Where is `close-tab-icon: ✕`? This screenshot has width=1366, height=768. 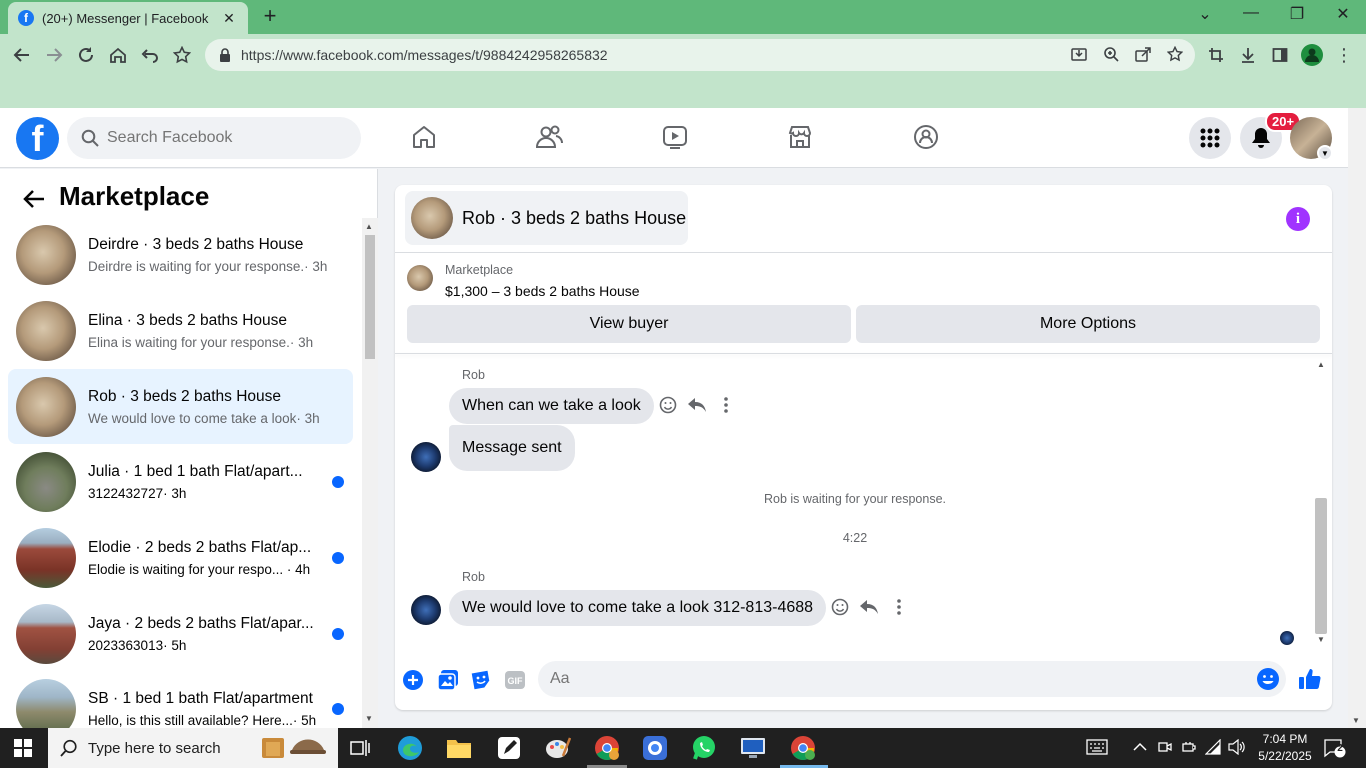
close-tab-icon: ✕ is located at coordinates (229, 18).